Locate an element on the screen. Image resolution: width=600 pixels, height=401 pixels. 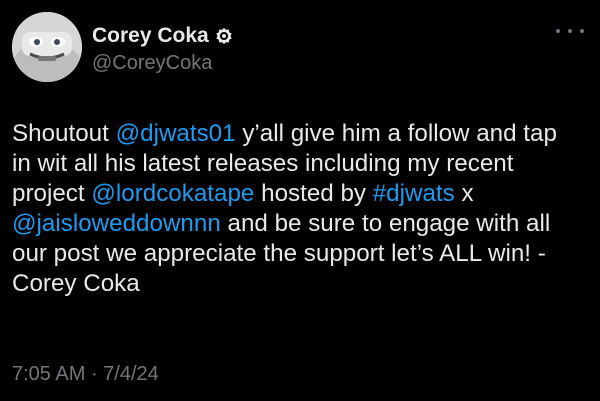
tweet-text-segment: hosted by is located at coordinates (313, 193).